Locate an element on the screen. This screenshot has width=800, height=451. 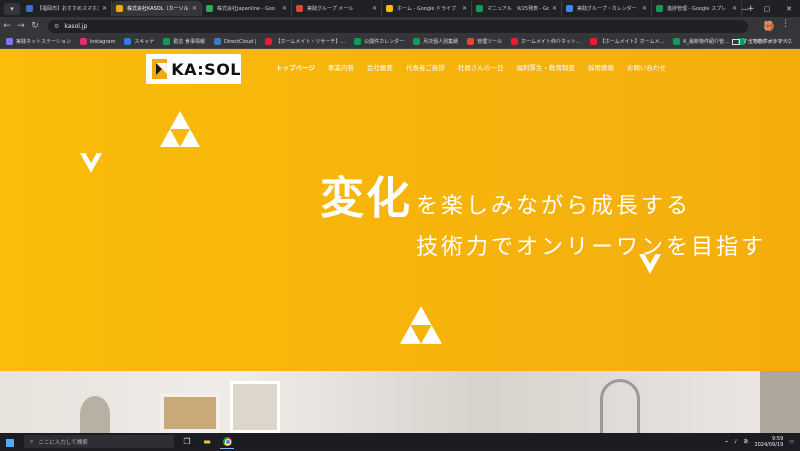
bookmark-label: 公開件カレンダー is located at coordinates (384, 42).